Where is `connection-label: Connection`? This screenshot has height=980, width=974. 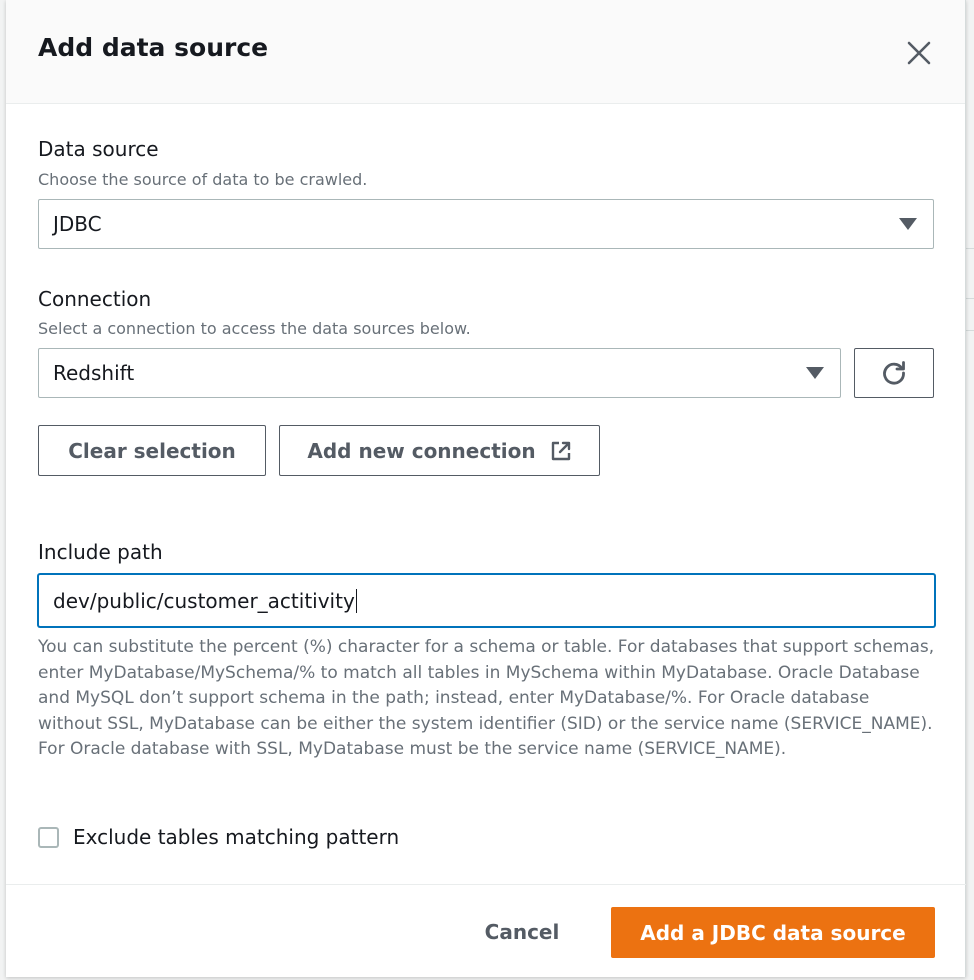
connection-label: Connection is located at coordinates (95, 299).